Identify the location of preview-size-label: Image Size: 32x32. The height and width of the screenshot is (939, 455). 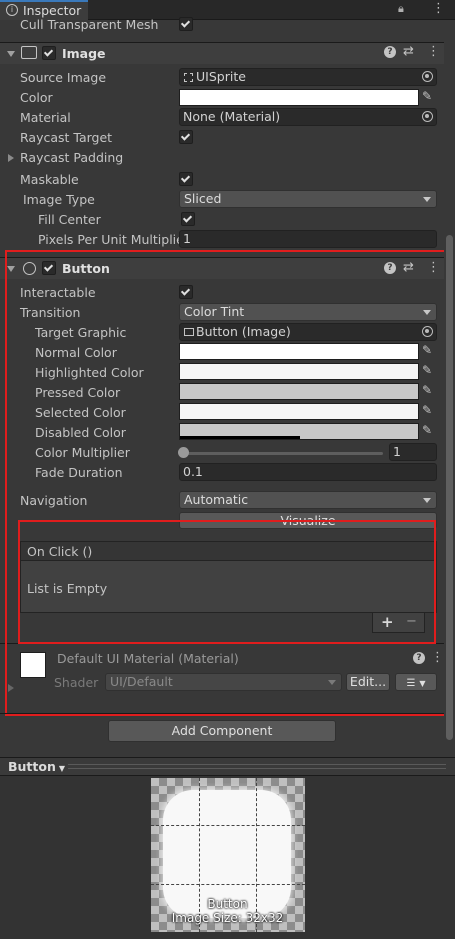
(227, 918).